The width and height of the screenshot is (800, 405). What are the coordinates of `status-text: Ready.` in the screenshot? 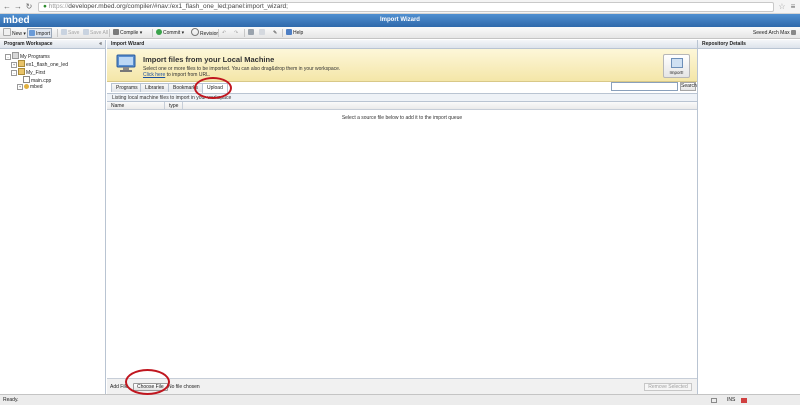 It's located at (11, 400).